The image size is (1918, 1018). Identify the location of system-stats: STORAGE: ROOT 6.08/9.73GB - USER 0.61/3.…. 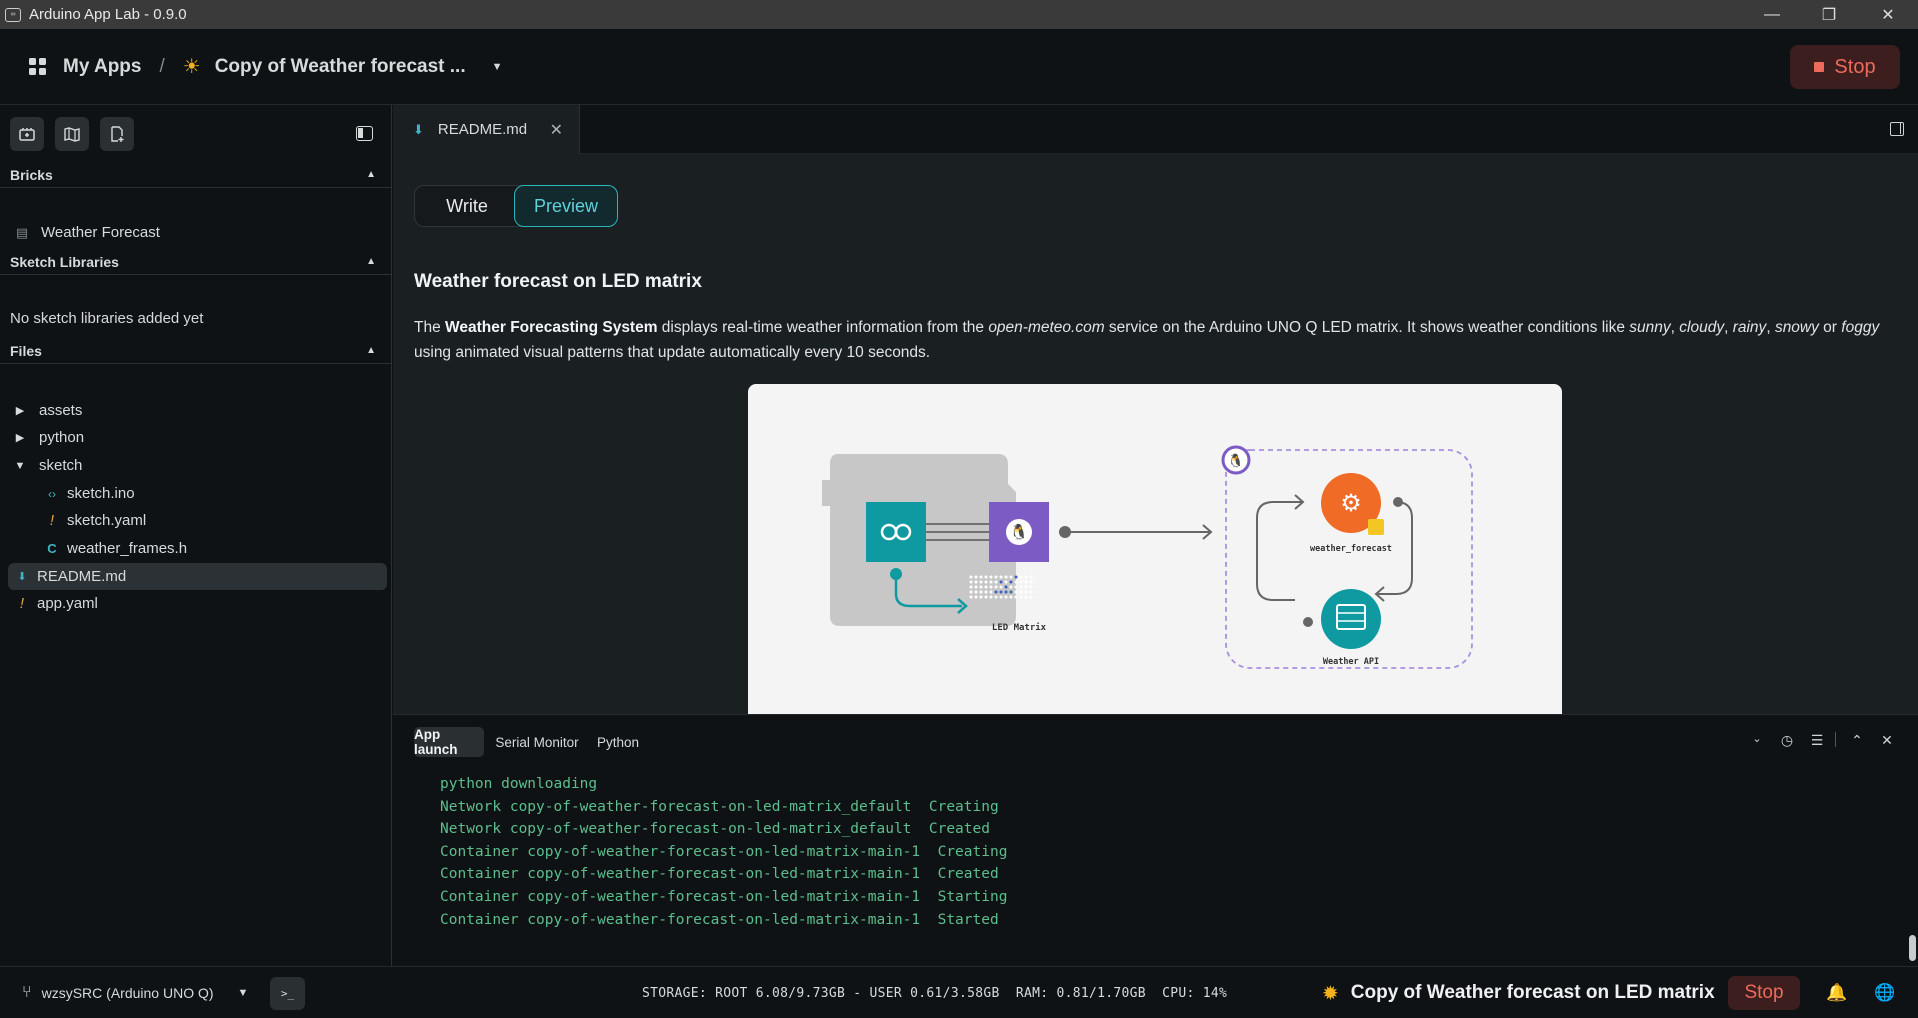
(935, 993).